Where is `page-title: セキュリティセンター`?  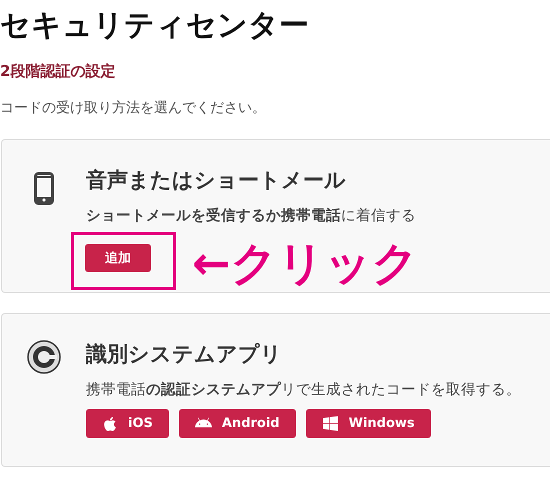 page-title: セキュリティセンター is located at coordinates (154, 26).